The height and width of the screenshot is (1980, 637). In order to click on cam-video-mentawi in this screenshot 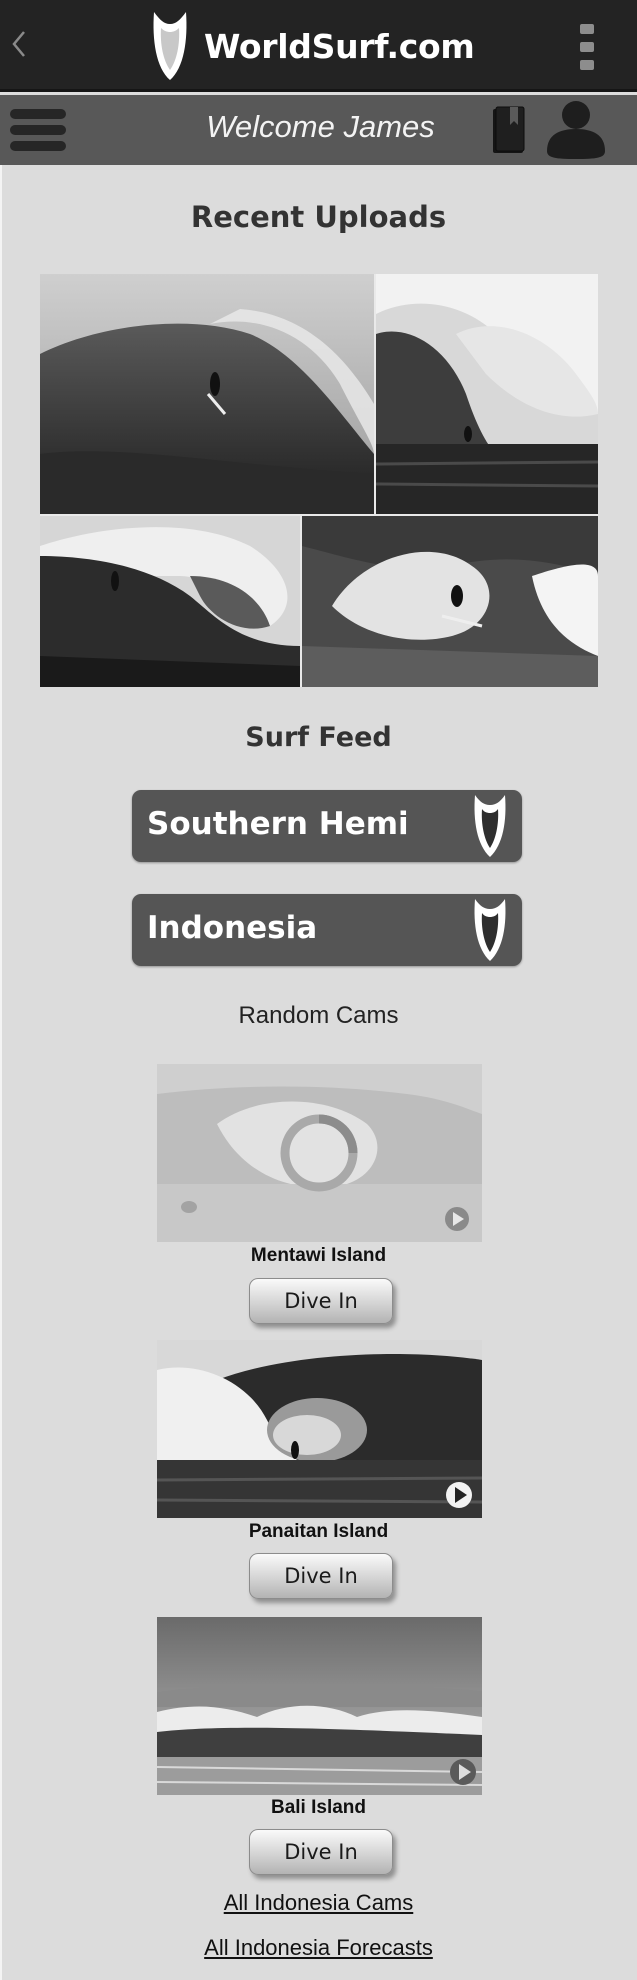, I will do `click(319, 1153)`.